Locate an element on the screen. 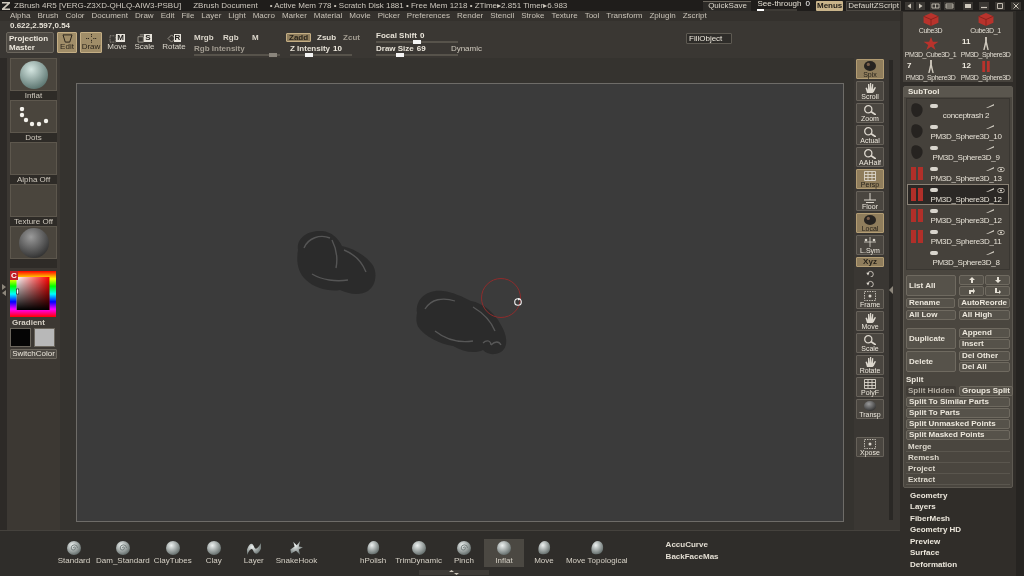 The height and width of the screenshot is (576, 1024). brush-button: Dam_Standard is located at coordinates (123, 553).